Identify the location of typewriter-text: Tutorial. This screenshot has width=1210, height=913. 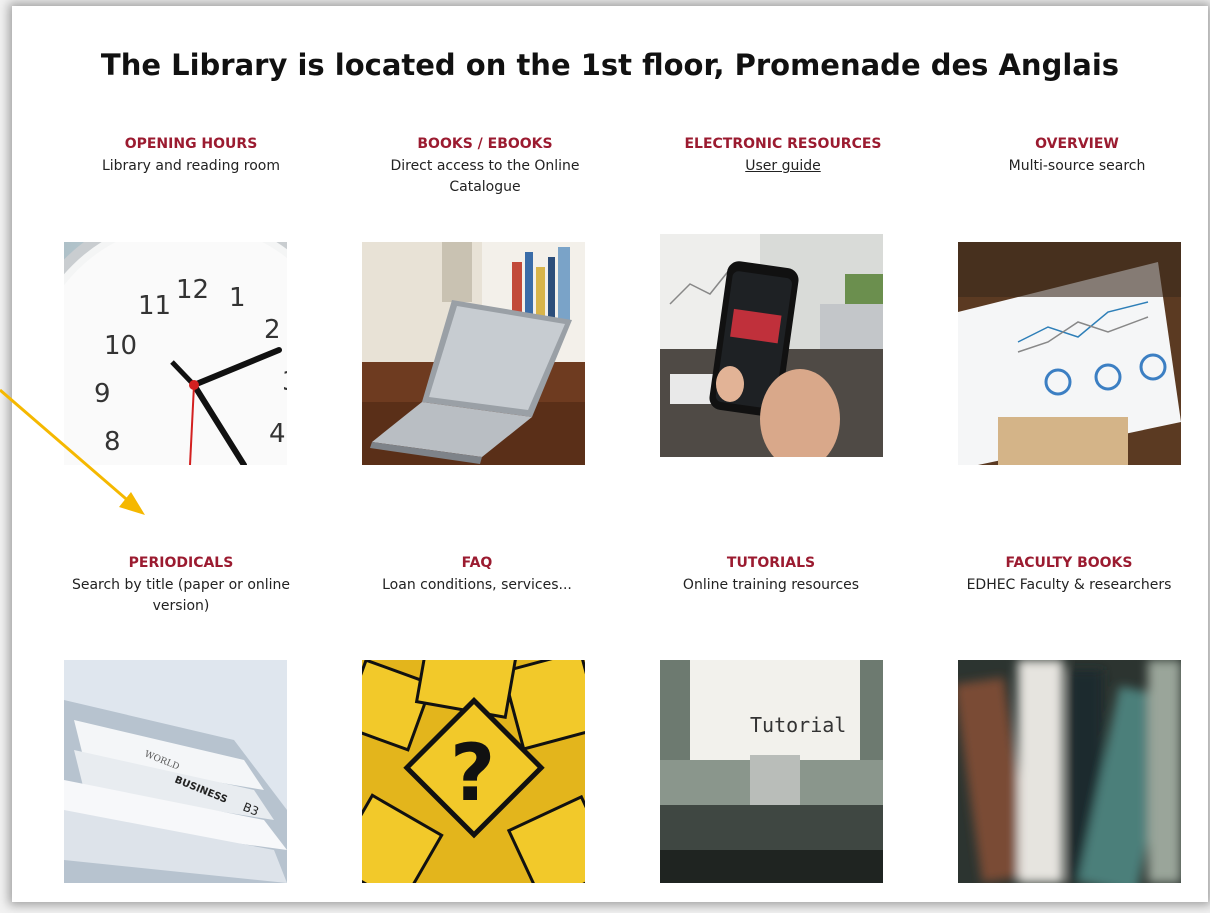
(798, 725).